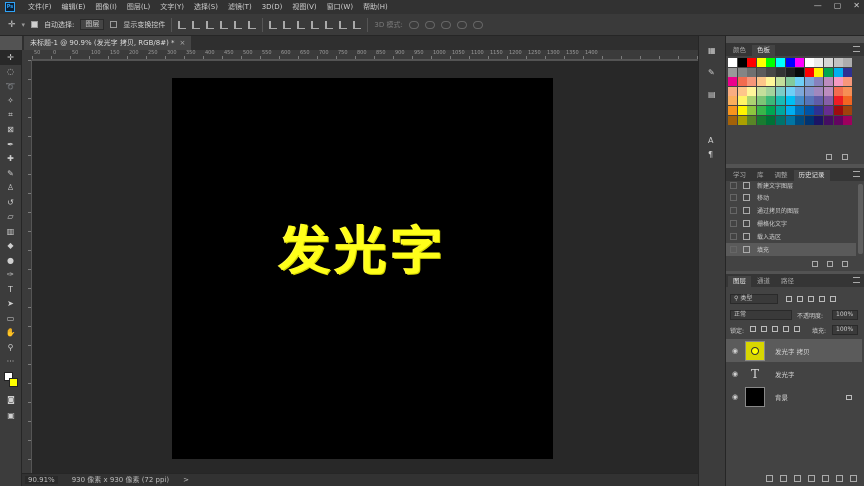  Describe the element at coordinates (92, 24) in the screenshot. I see `auto-select-dropdown: 图层` at that location.